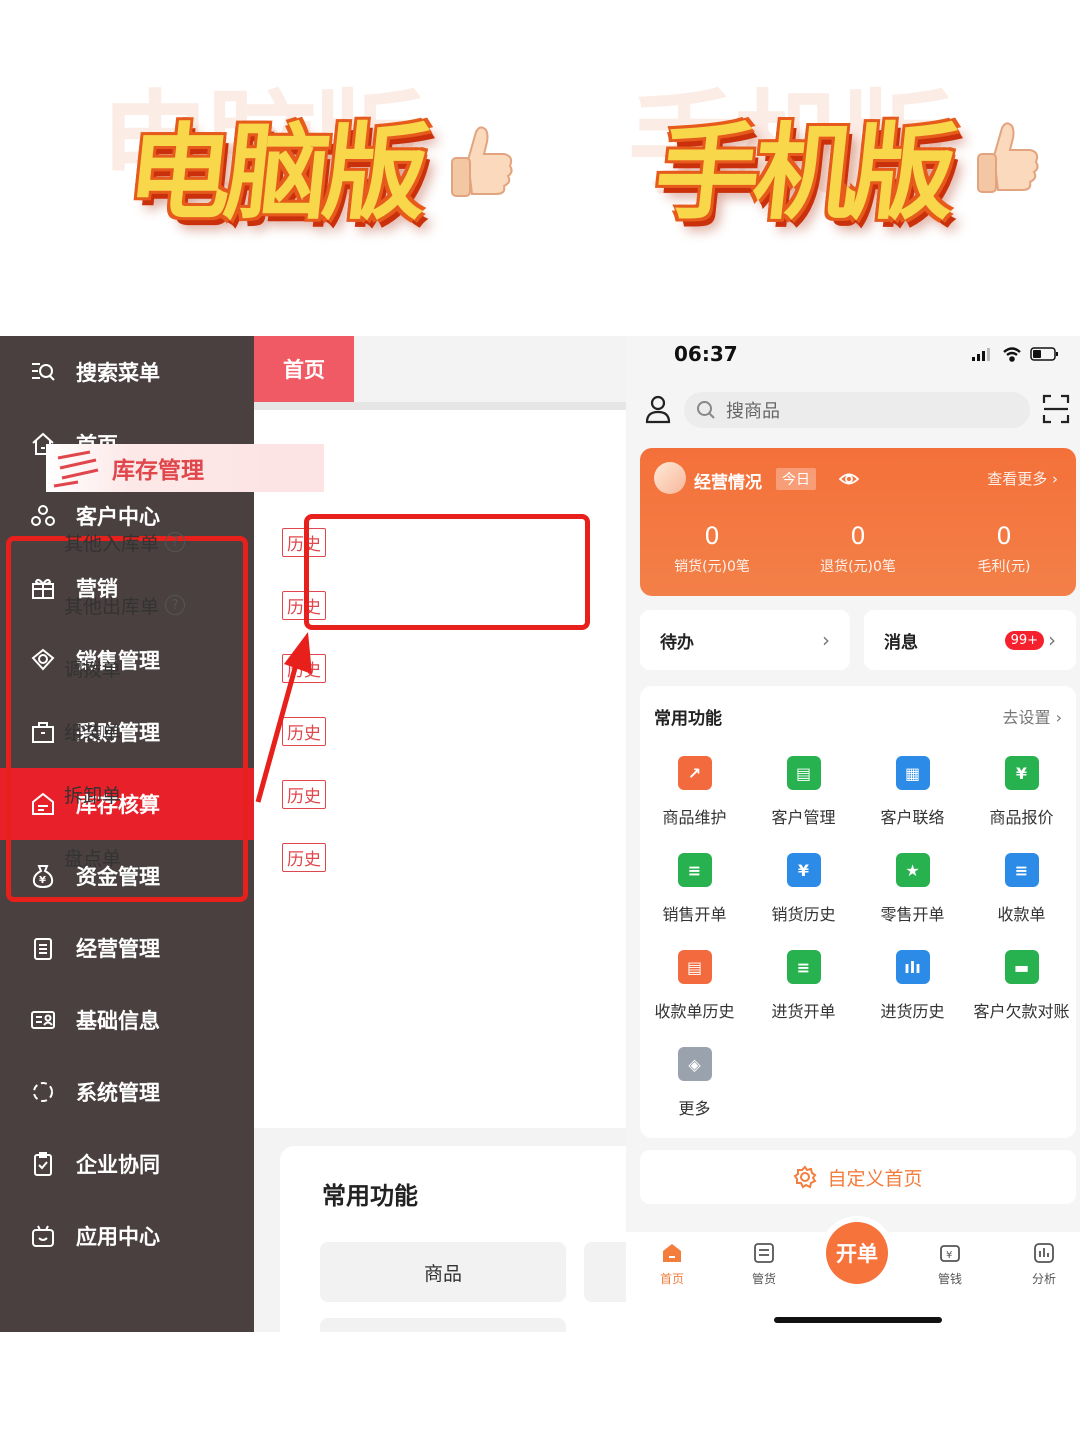  What do you see at coordinates (803, 991) in the screenshot?
I see `function-item: ≡ 进货开单` at bounding box center [803, 991].